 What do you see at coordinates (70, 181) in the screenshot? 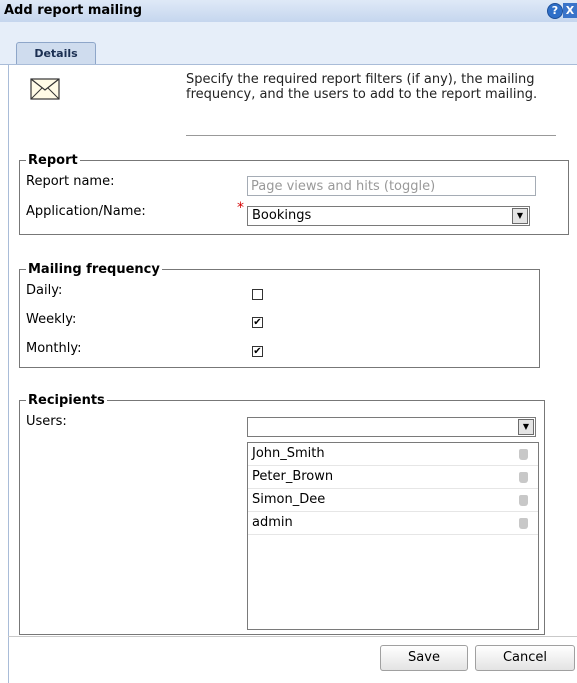
I see `report-name-label: Report name:` at bounding box center [70, 181].